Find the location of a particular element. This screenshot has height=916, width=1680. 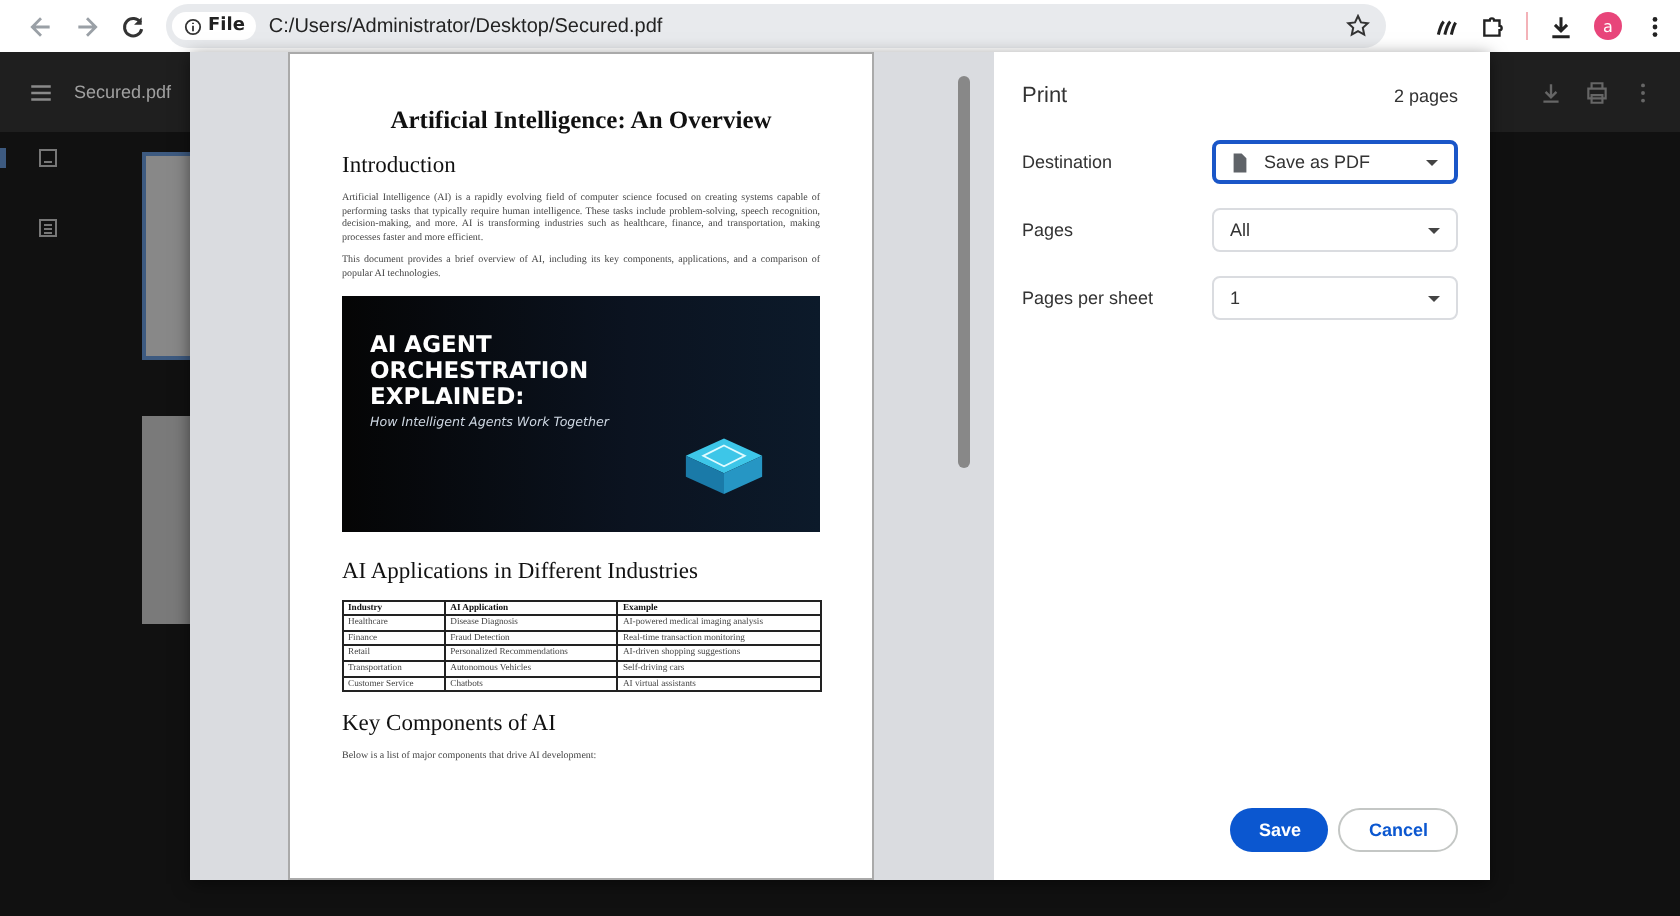

back-icon is located at coordinates (41, 26).